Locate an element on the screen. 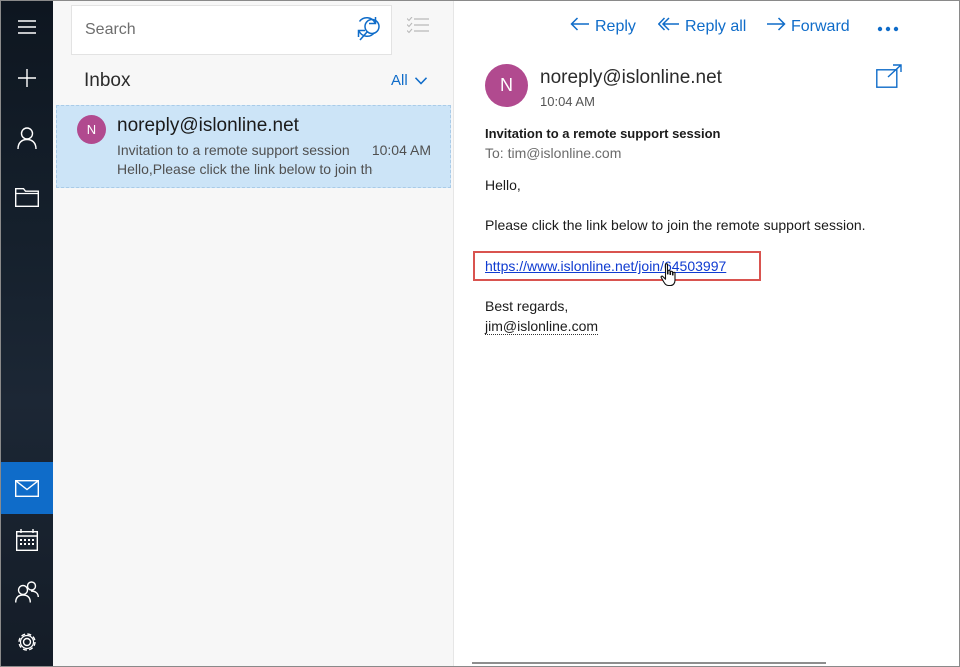  reply-label: Reply is located at coordinates (615, 26).